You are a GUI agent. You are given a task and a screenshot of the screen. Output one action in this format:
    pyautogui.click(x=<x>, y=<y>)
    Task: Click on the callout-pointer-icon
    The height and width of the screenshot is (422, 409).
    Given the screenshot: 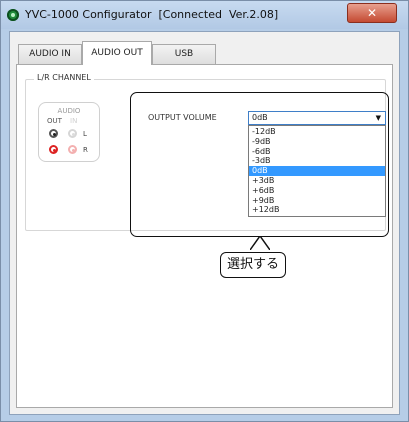 What is the action you would take?
    pyautogui.click(x=260, y=243)
    